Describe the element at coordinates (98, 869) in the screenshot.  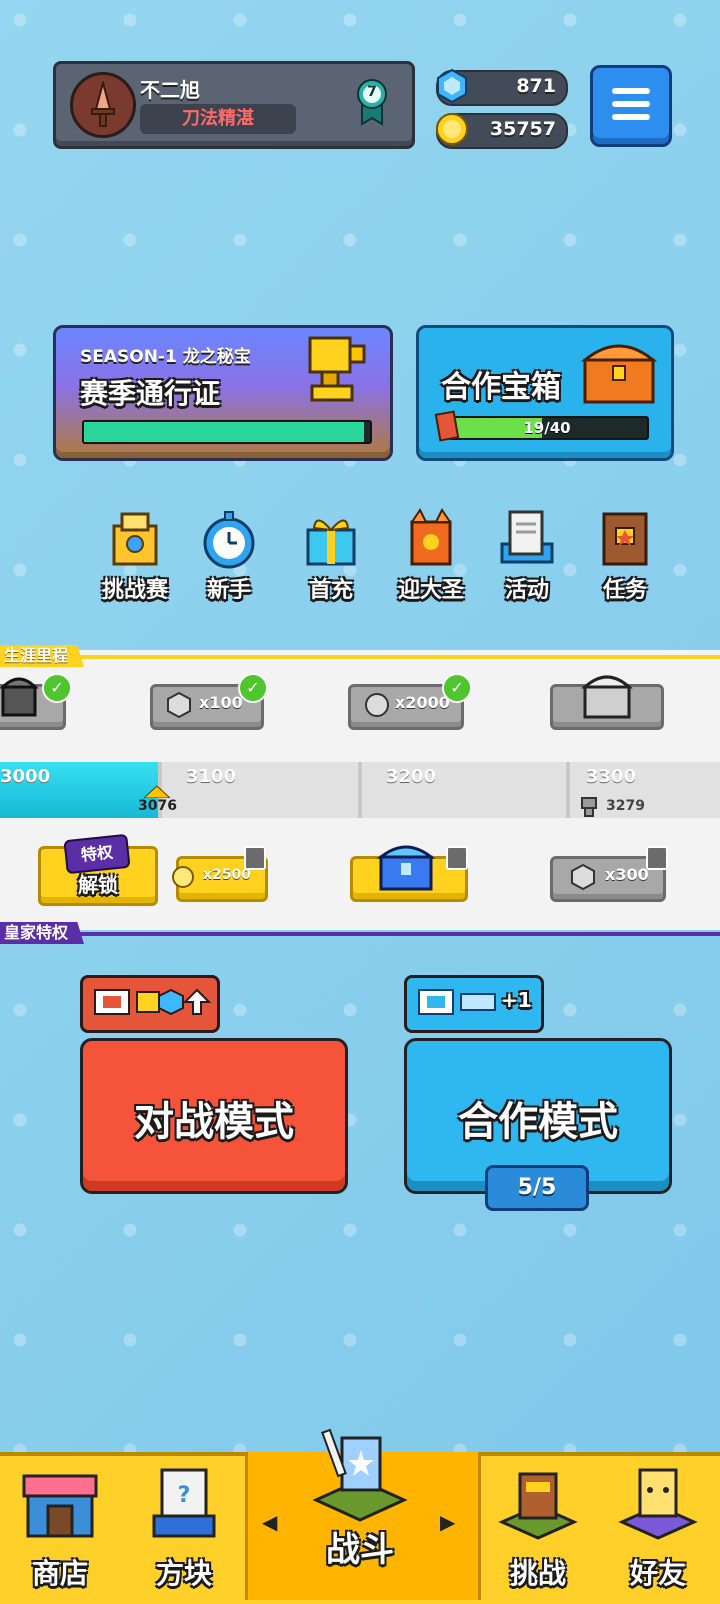
I see `premium-unlock-button: 特权 解锁` at that location.